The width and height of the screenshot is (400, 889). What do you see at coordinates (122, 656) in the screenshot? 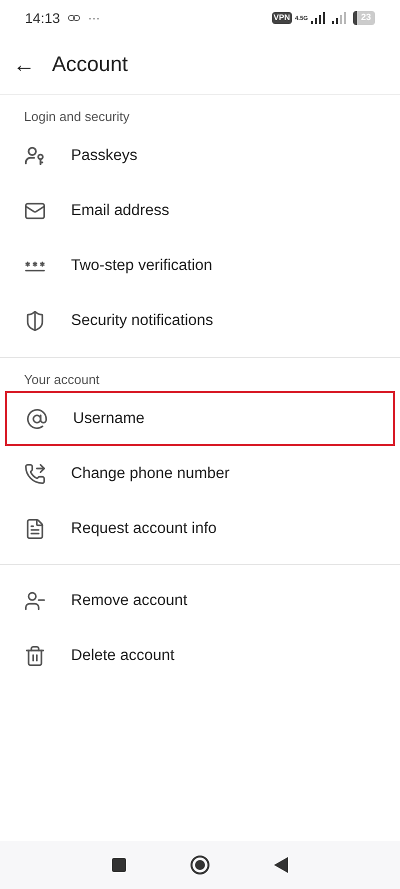
I see `item-label: Delete account` at bounding box center [122, 656].